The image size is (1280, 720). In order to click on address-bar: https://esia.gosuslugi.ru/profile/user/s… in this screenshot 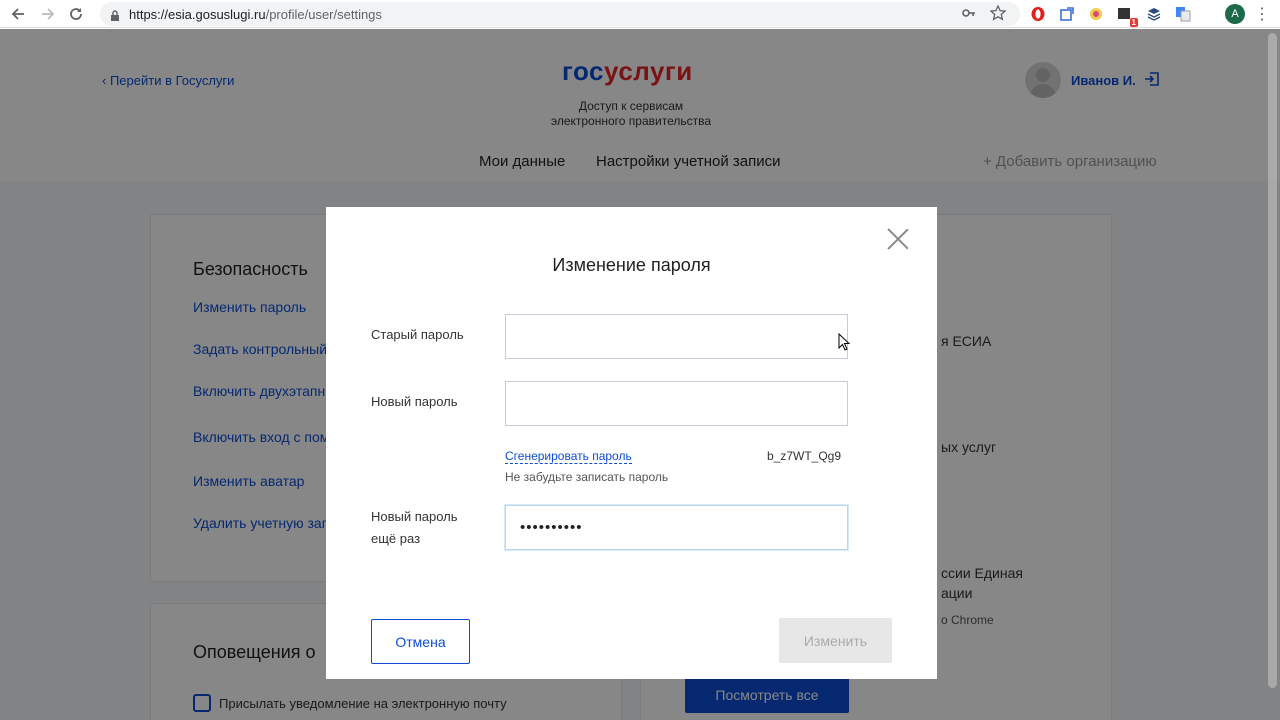, I will do `click(560, 14)`.